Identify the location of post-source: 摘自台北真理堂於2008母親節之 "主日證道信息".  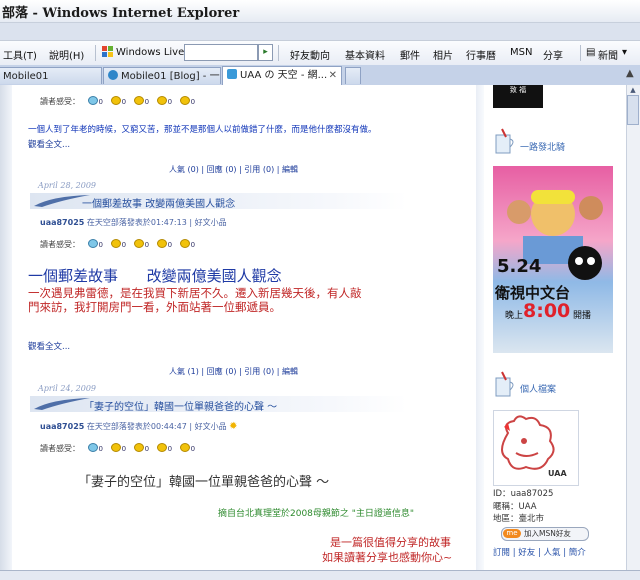
(316, 514).